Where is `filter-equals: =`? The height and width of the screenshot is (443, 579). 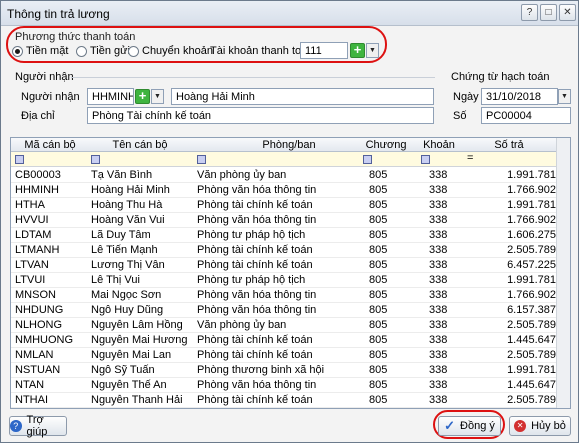 filter-equals: = is located at coordinates (470, 158).